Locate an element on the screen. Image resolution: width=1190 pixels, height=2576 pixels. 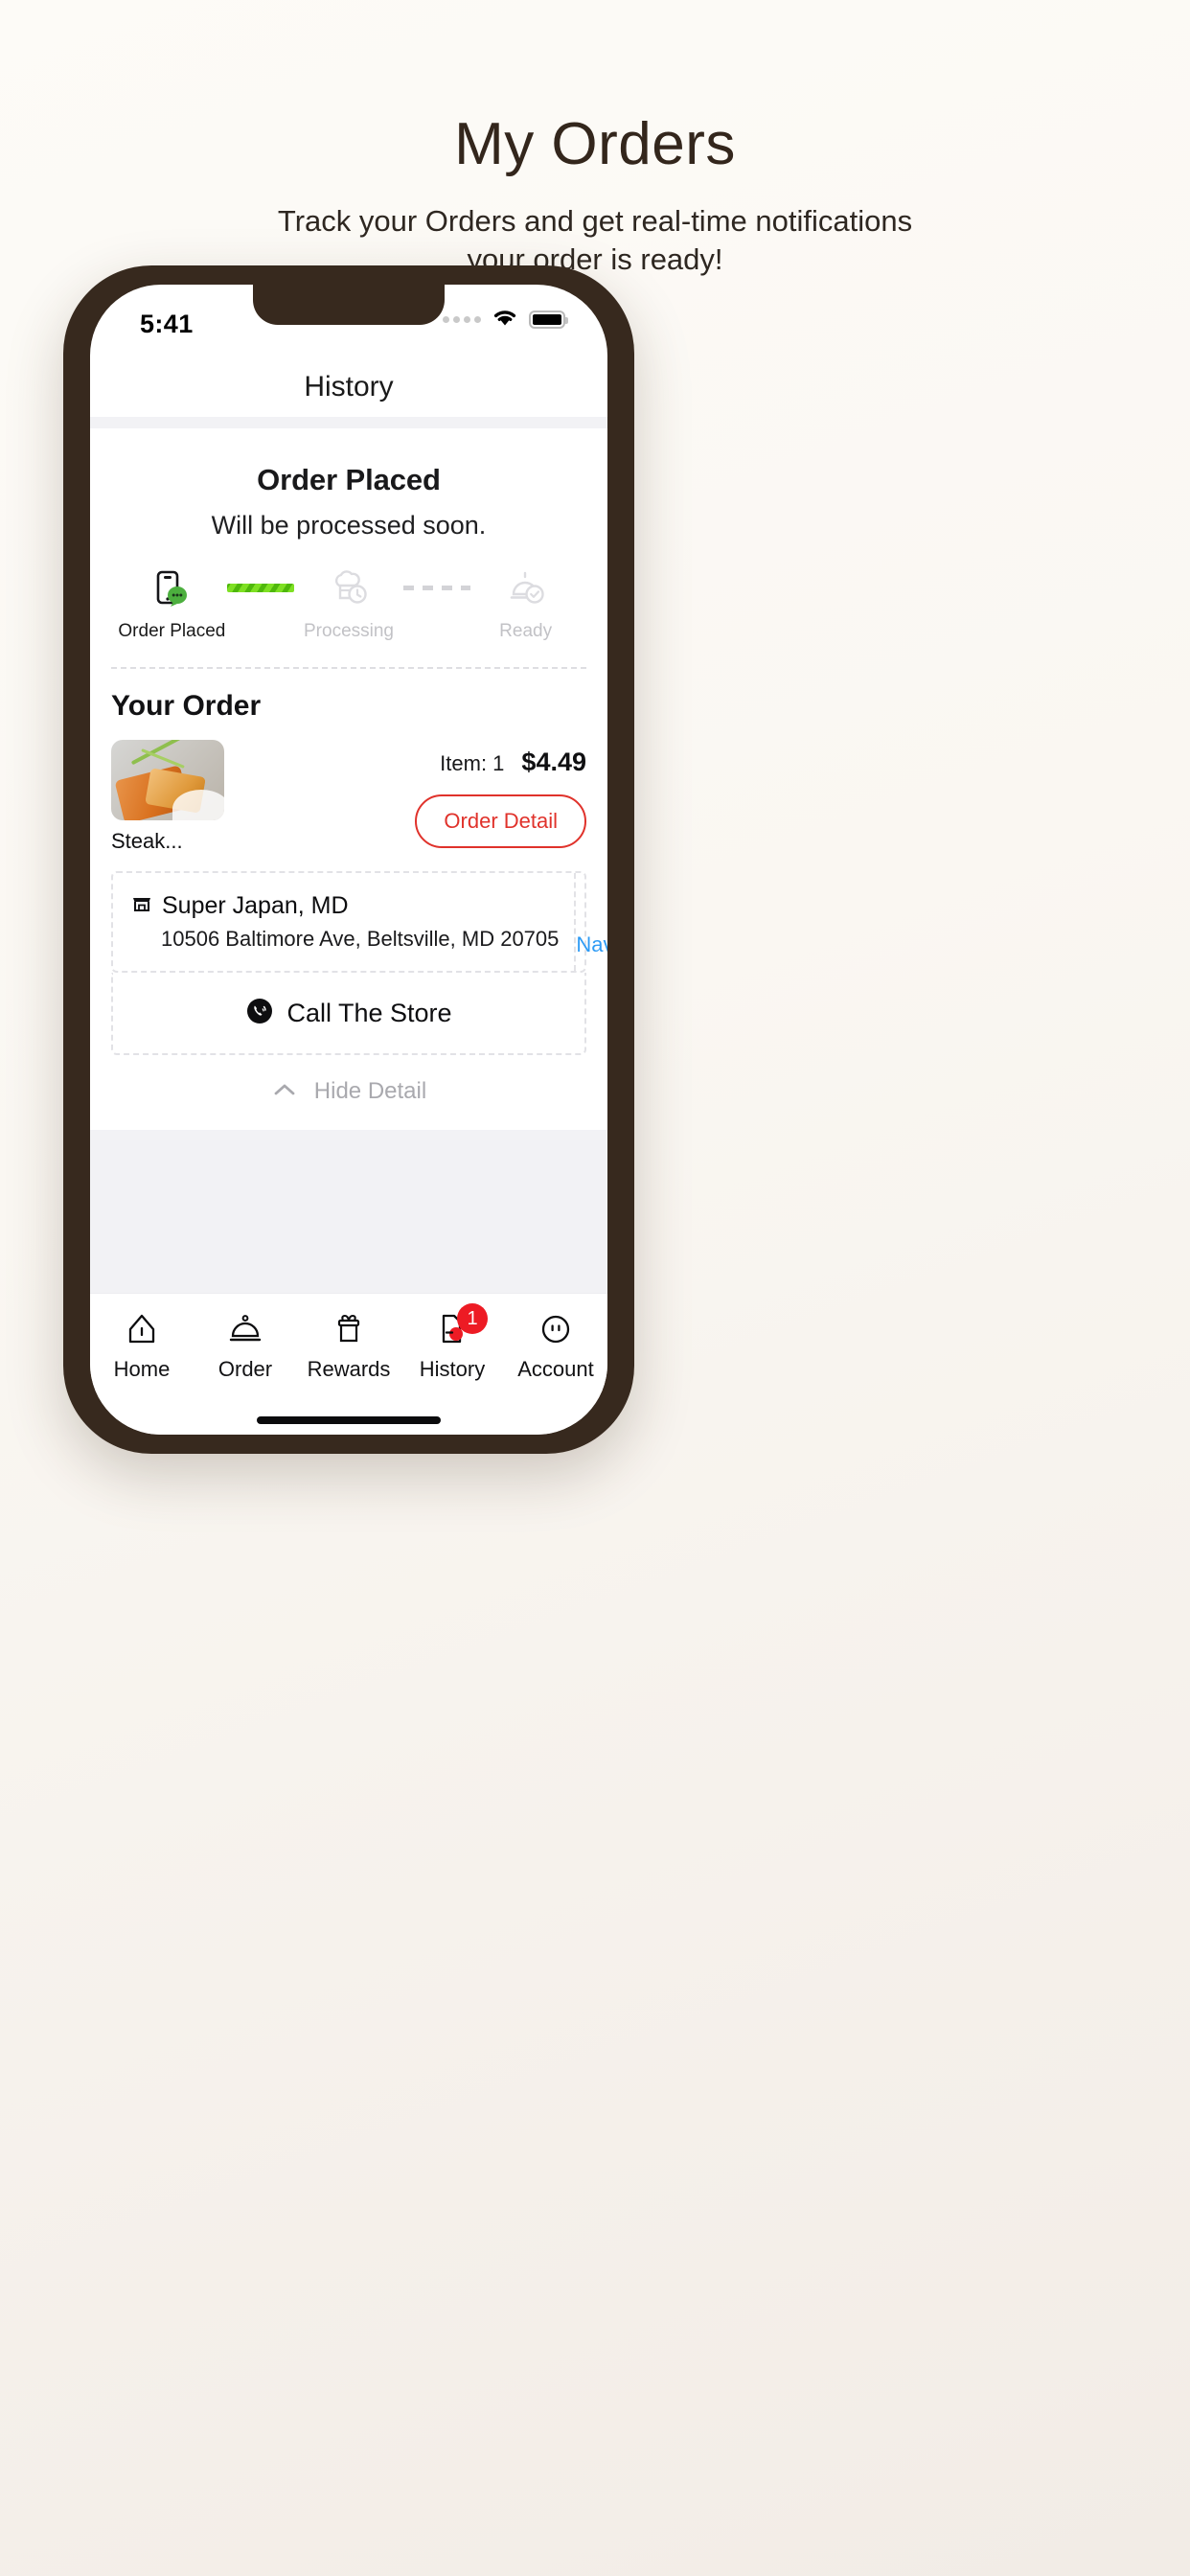
food-photo-thumbnail is located at coordinates (167, 780).